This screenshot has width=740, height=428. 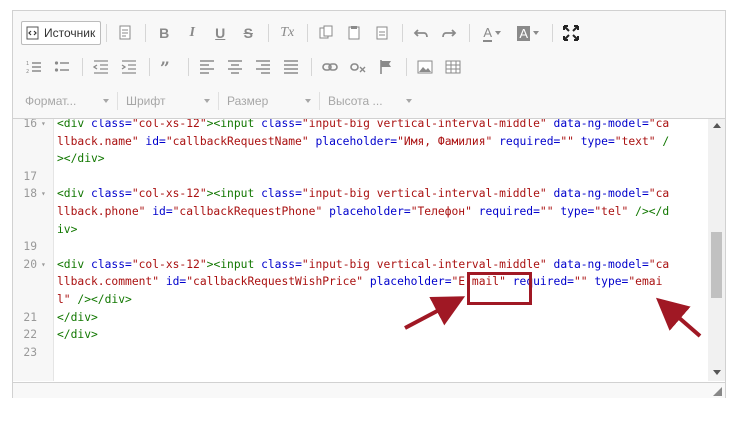 I want to click on align-center-button, so click(x=235, y=67).